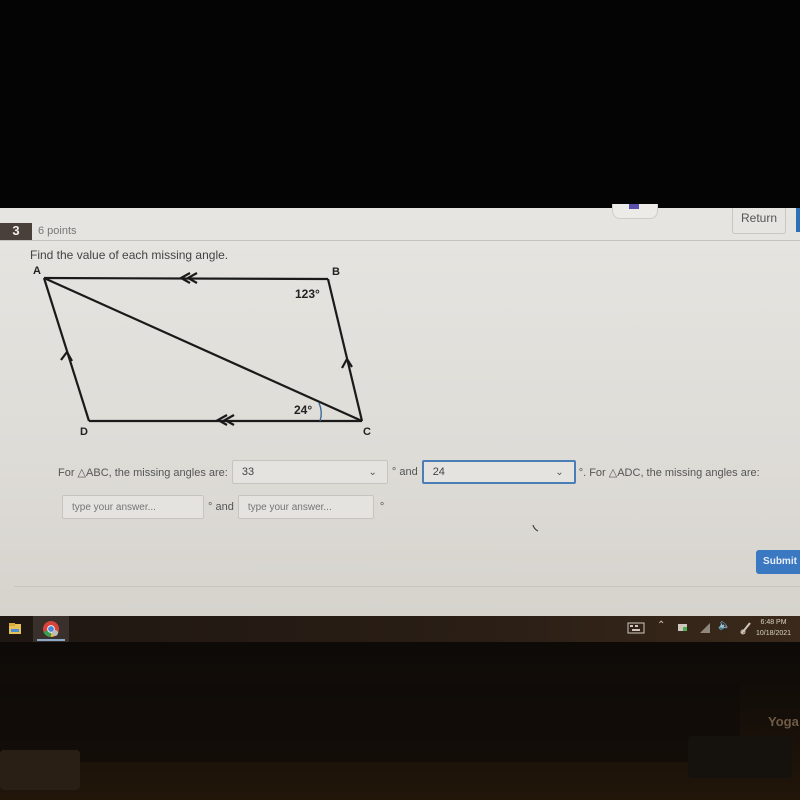 The height and width of the screenshot is (800, 800). What do you see at coordinates (307, 294) in the screenshot?
I see `angle-label-b: 123°` at bounding box center [307, 294].